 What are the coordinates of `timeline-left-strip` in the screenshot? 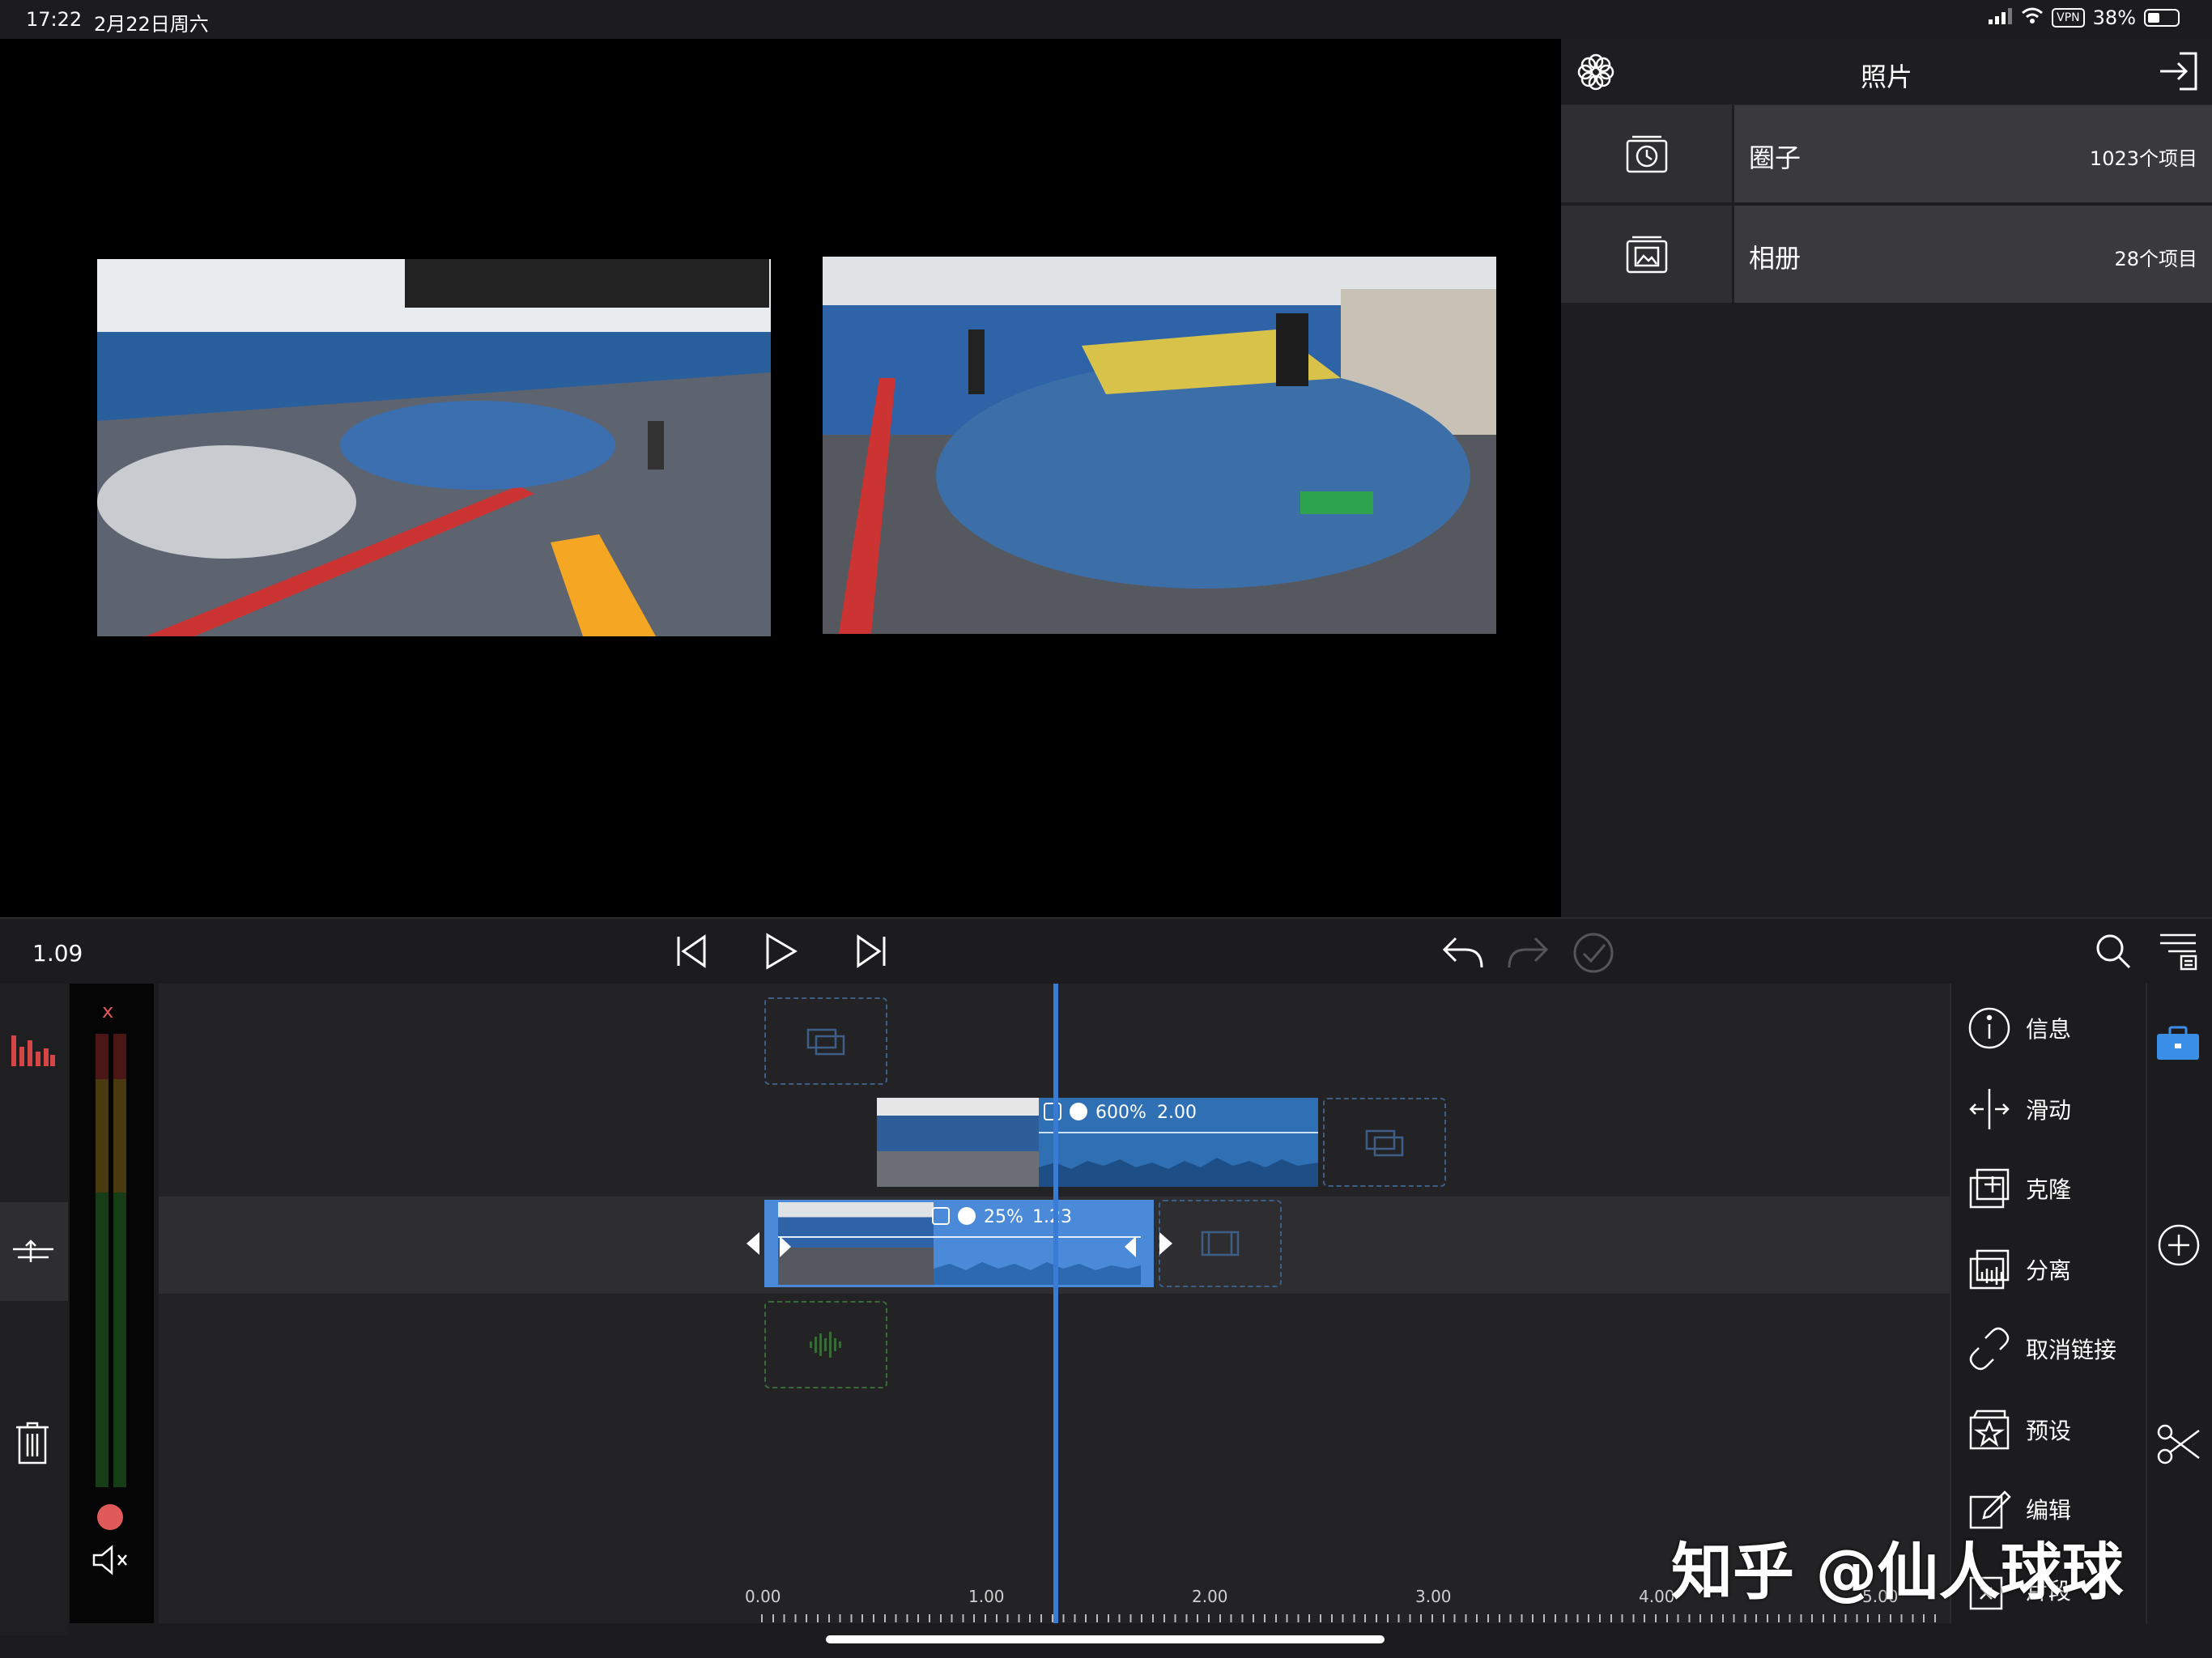 It's located at (34, 1309).